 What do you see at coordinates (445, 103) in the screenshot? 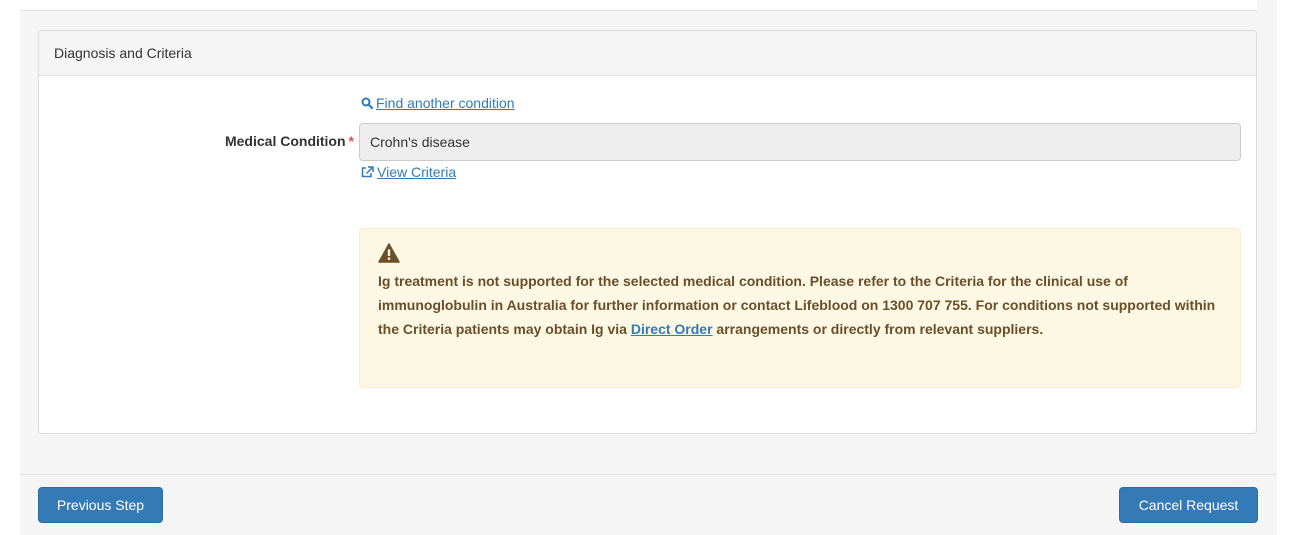
I see `find-link-label: Find another condition` at bounding box center [445, 103].